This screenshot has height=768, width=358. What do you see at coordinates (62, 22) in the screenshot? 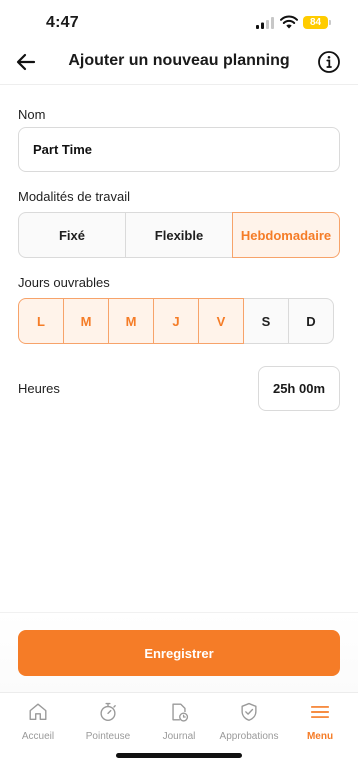
I see `status-time: 4:47` at bounding box center [62, 22].